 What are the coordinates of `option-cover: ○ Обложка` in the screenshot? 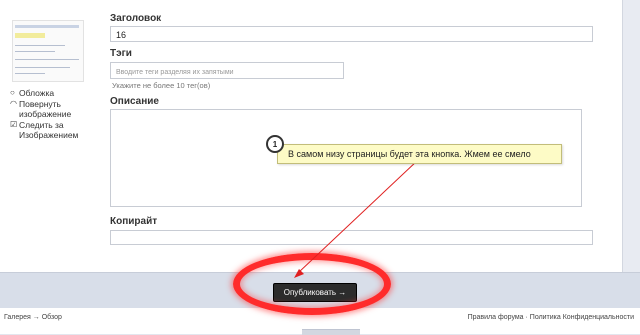 It's located at (55, 93).